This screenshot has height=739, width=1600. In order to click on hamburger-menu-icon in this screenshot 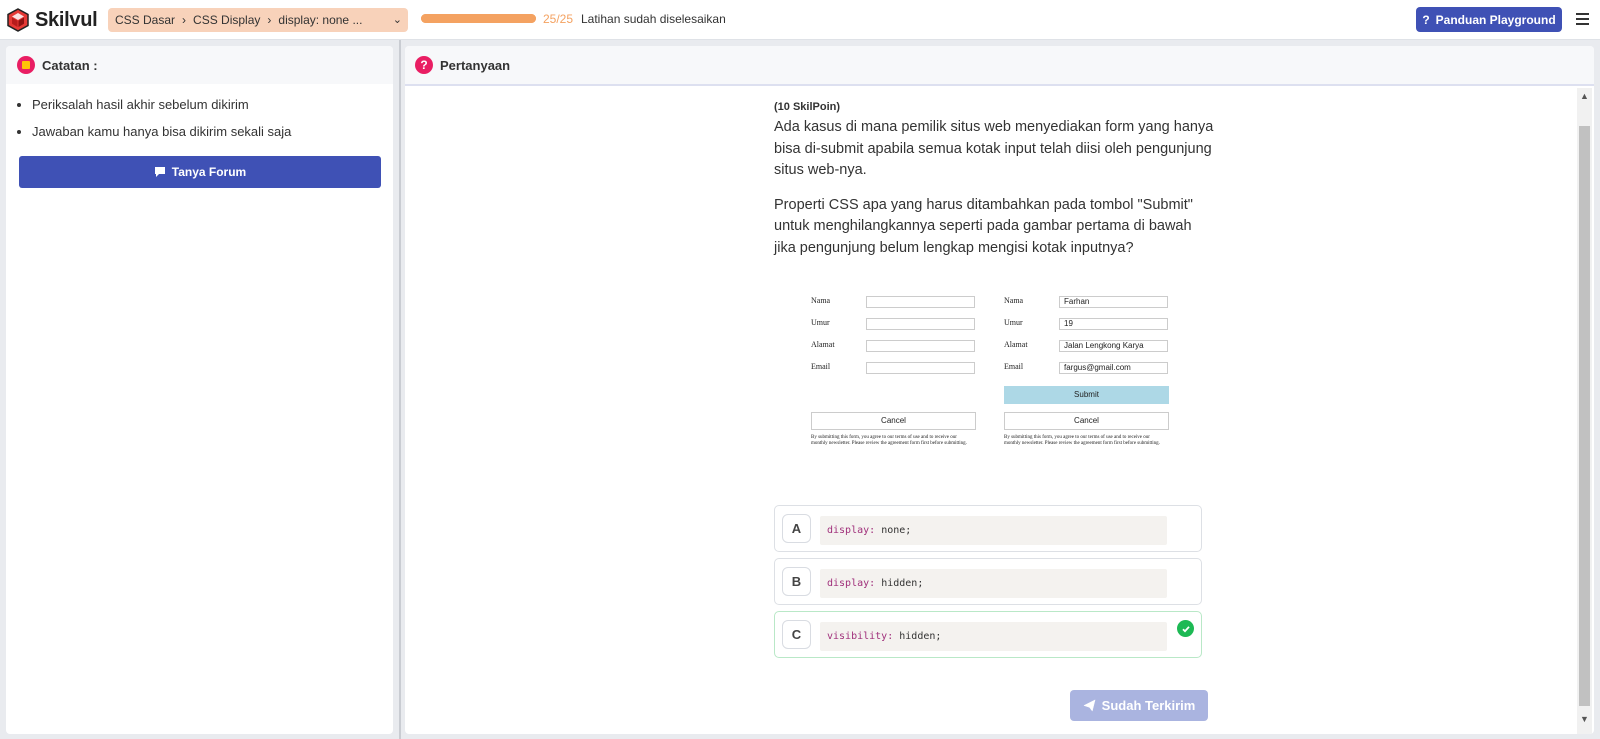, I will do `click(1582, 19)`.